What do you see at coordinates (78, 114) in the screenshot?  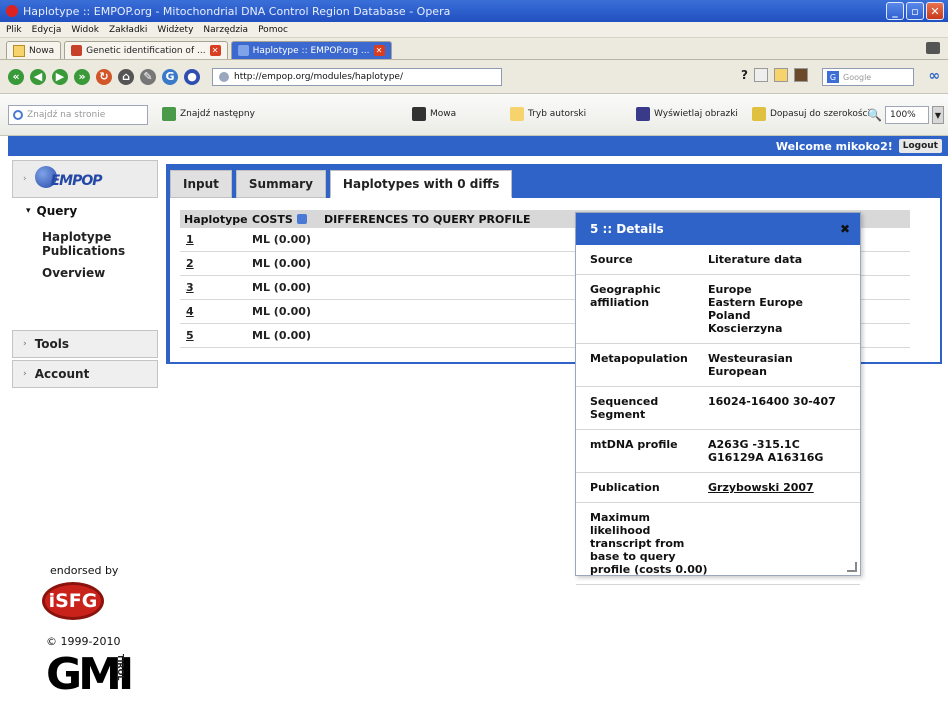 I see `find-input: Znajdź na stronie` at bounding box center [78, 114].